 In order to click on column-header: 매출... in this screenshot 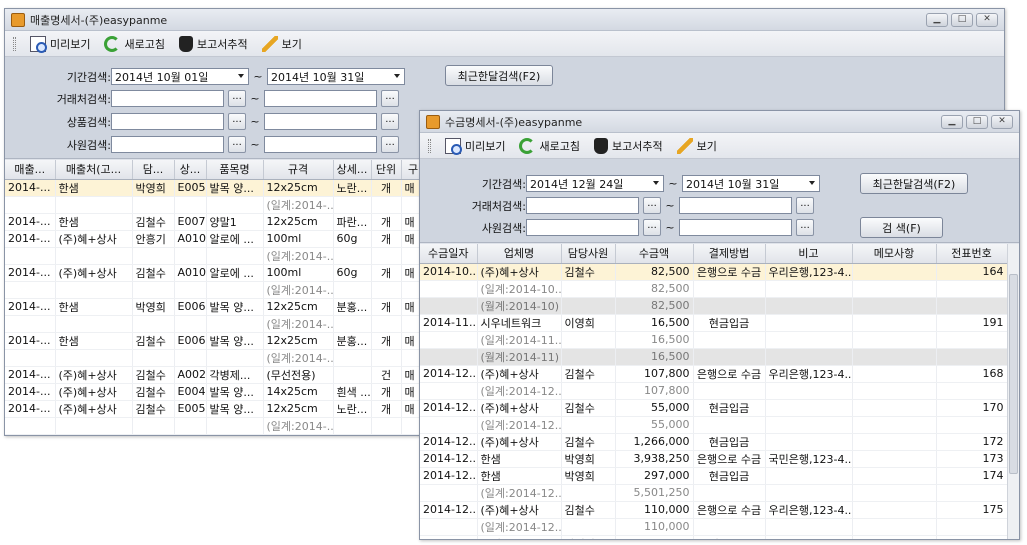, I will do `click(30, 170)`.